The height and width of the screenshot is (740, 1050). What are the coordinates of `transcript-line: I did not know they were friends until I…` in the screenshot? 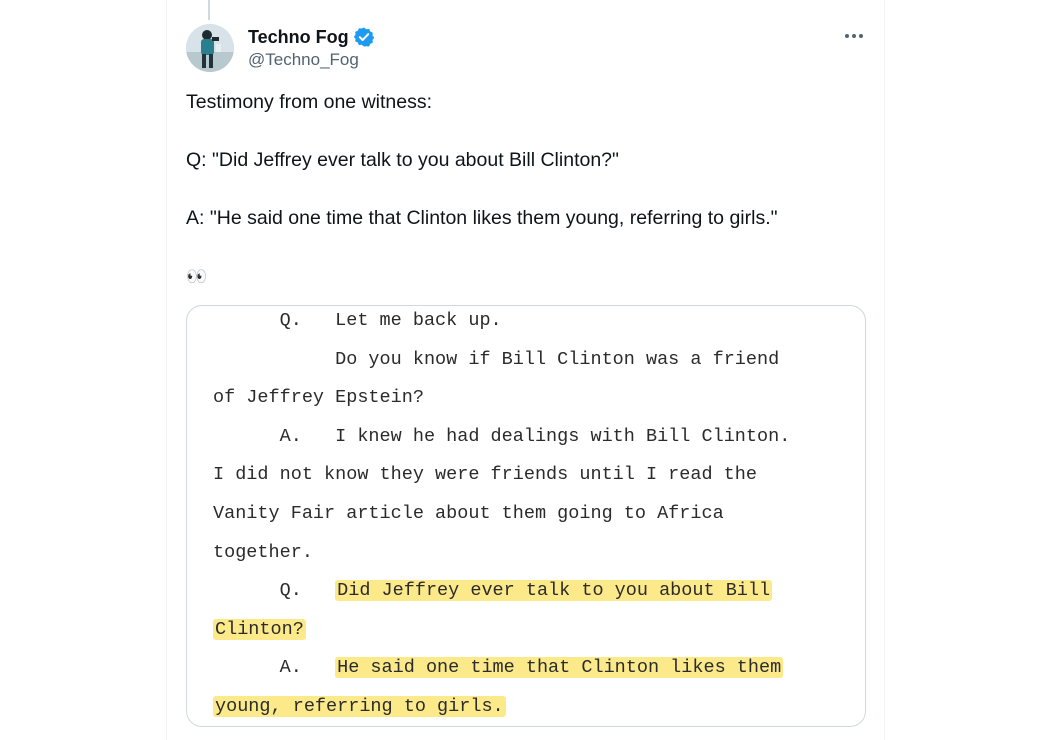 It's located at (485, 475).